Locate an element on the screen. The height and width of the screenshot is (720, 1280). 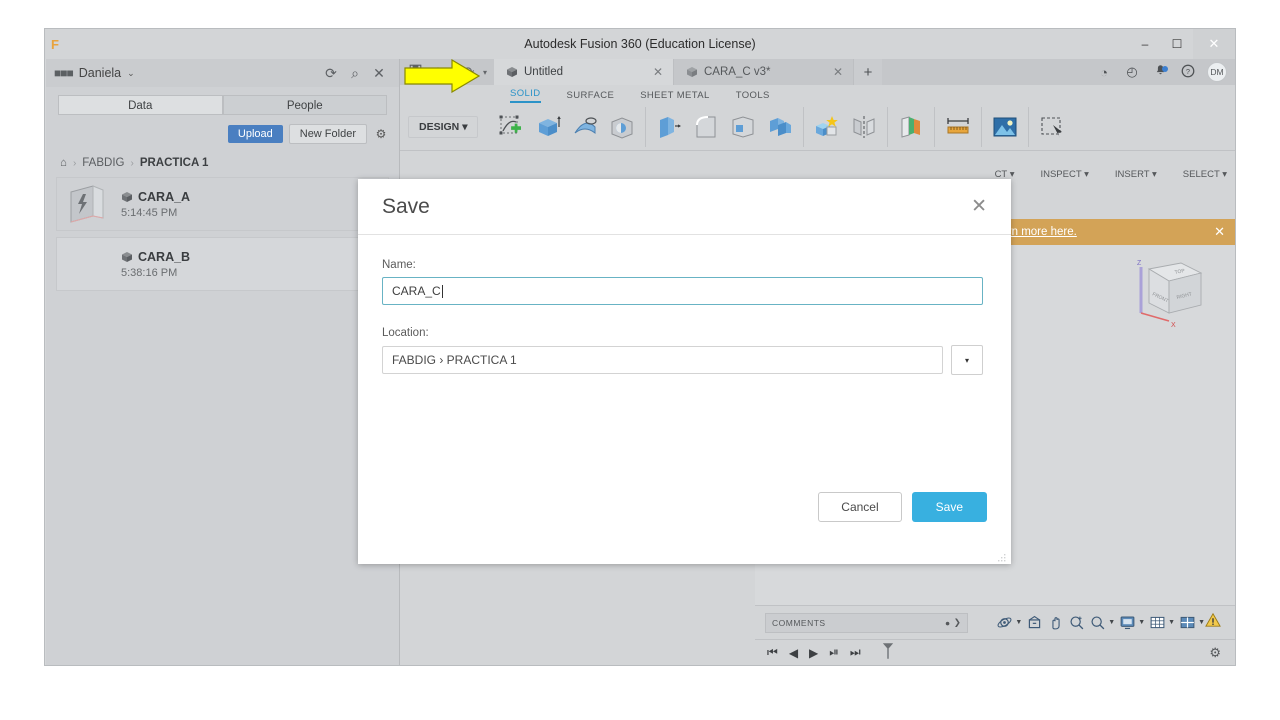
file-list: CARA_A 5:14:45 PM CARA_B 5:38:16 PM is located at coordinates (222, 234).